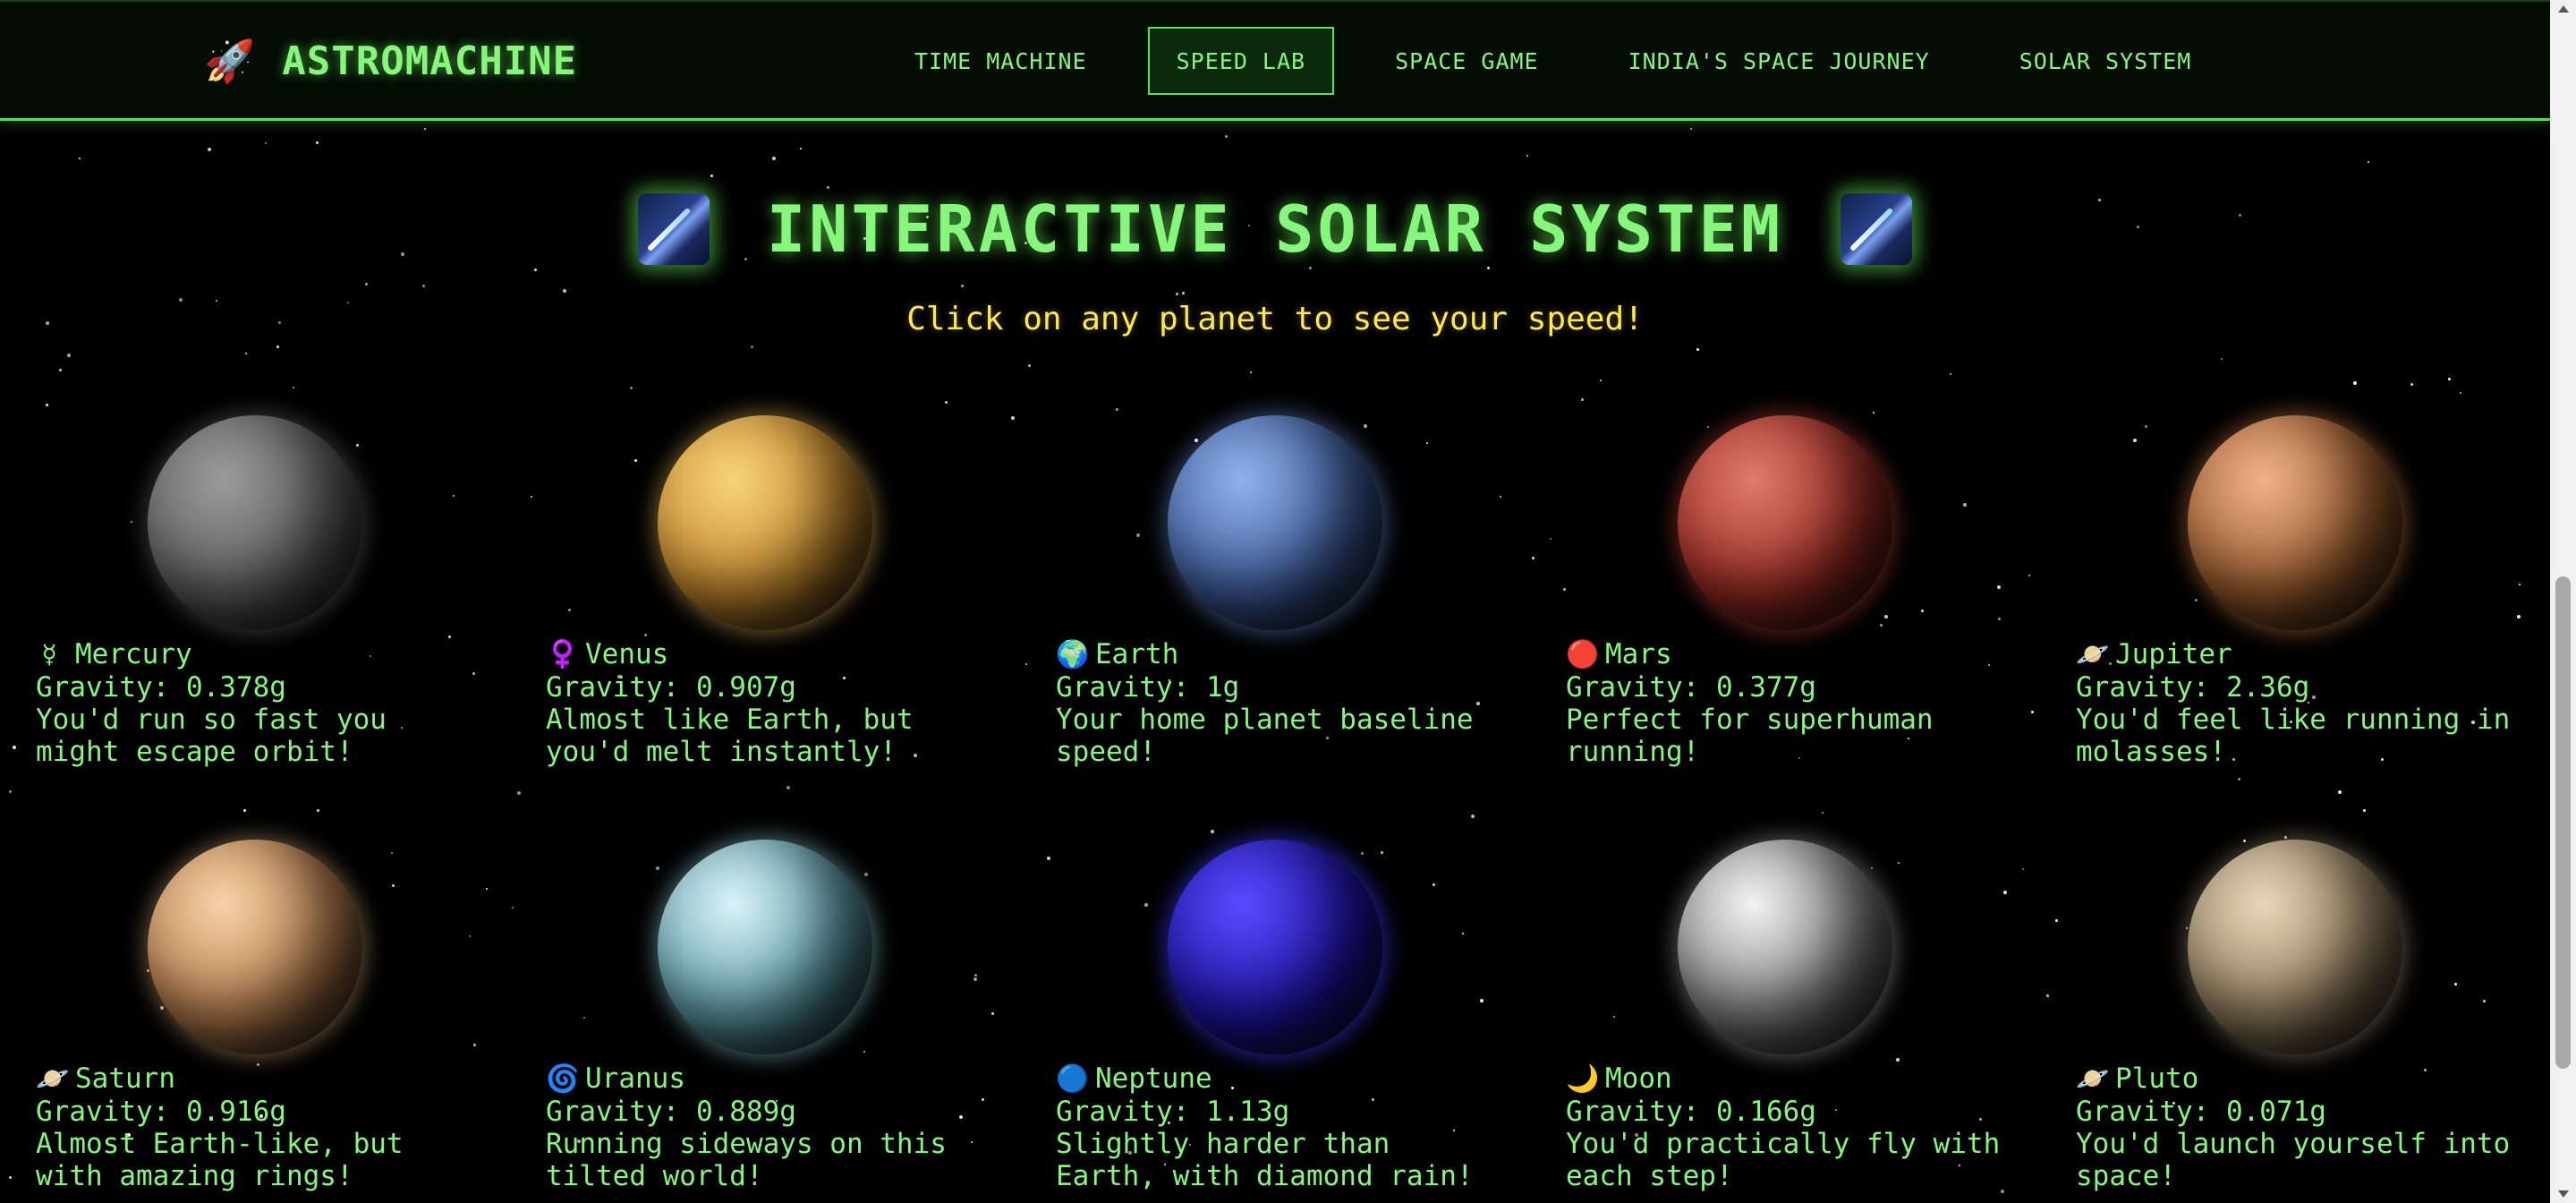  Describe the element at coordinates (2563, 9) in the screenshot. I see `scroll-up-arrow-icon` at that location.